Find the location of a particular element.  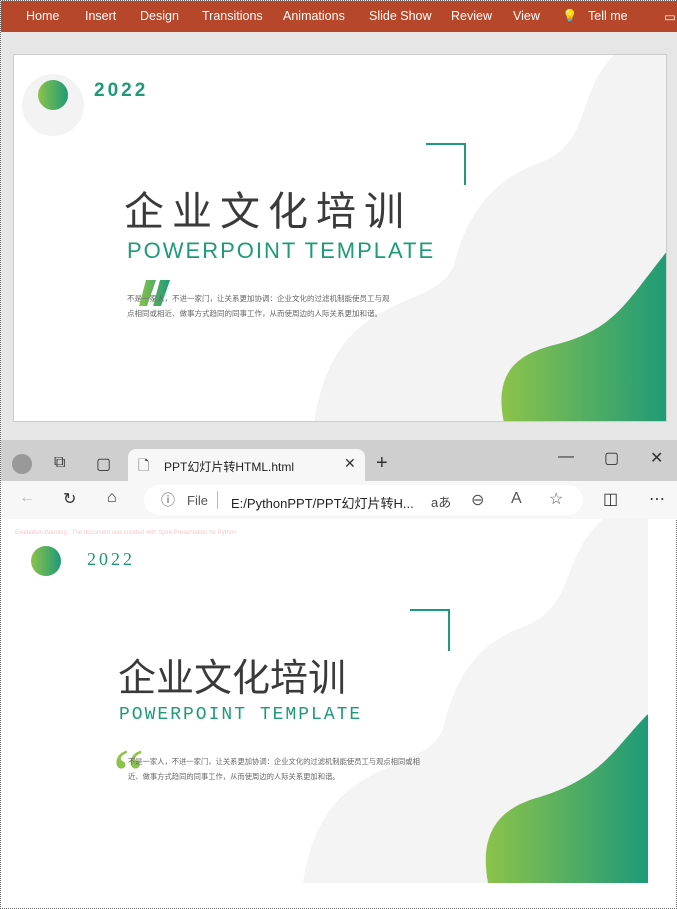

tab-slide-show: Slide Show is located at coordinates (400, 16).